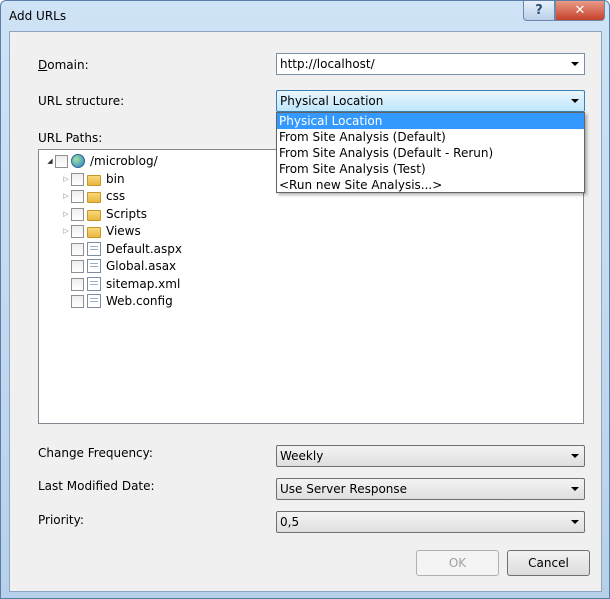  I want to click on change-frequency-label: Change Frequency:, so click(95, 453).